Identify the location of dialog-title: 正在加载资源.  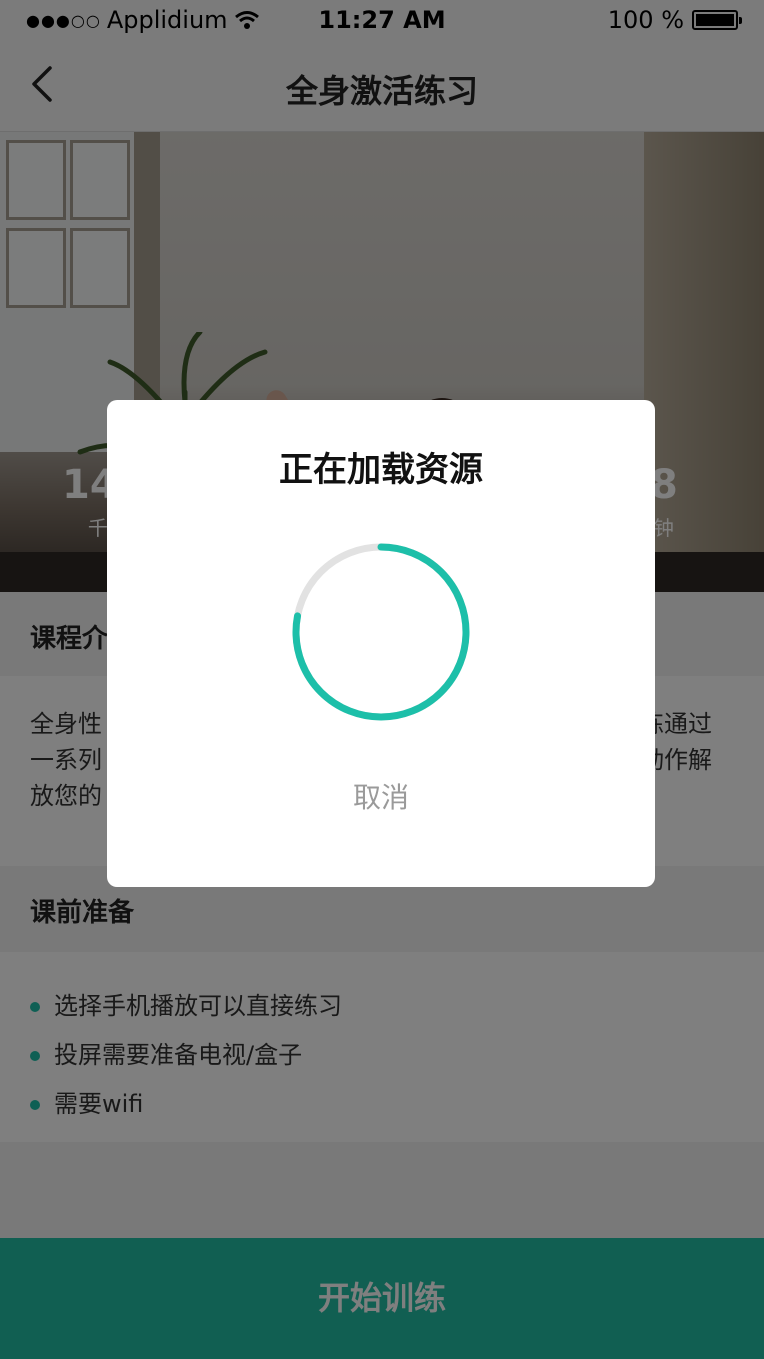
(381, 470).